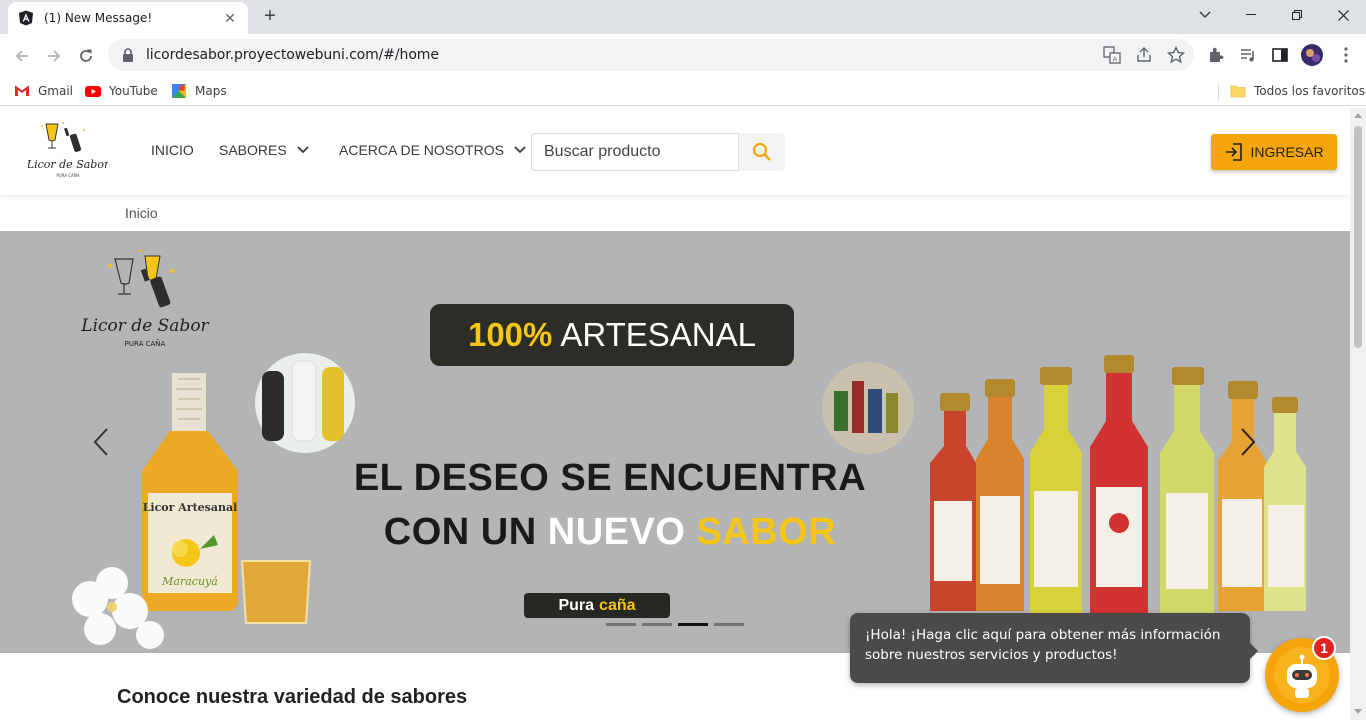  What do you see at coordinates (675, 624) in the screenshot?
I see `carousel-indicators` at bounding box center [675, 624].